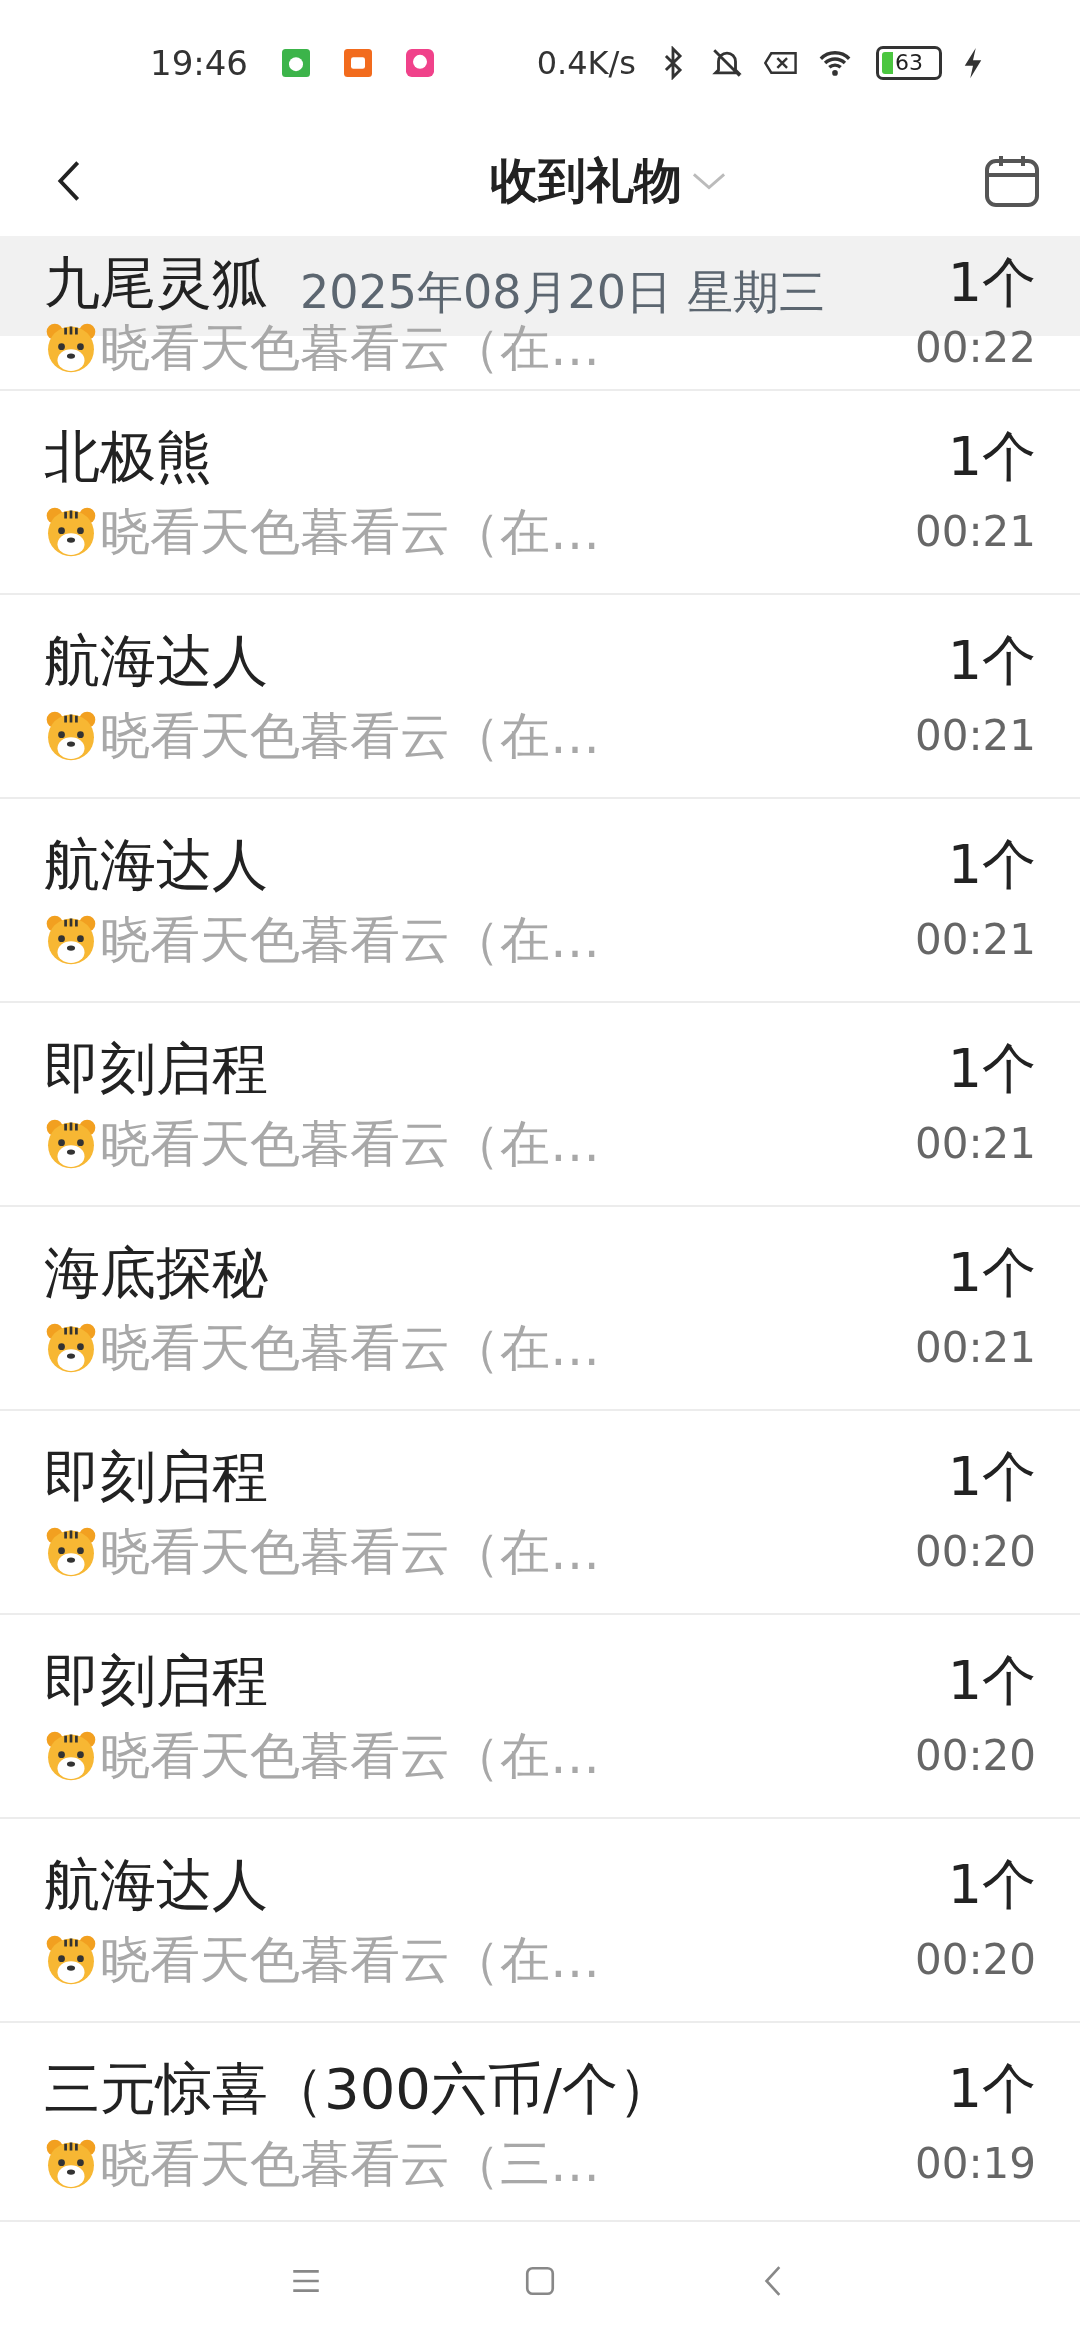 The width and height of the screenshot is (1080, 2340). What do you see at coordinates (586, 181) in the screenshot?
I see `page-title: 收到礼物` at bounding box center [586, 181].